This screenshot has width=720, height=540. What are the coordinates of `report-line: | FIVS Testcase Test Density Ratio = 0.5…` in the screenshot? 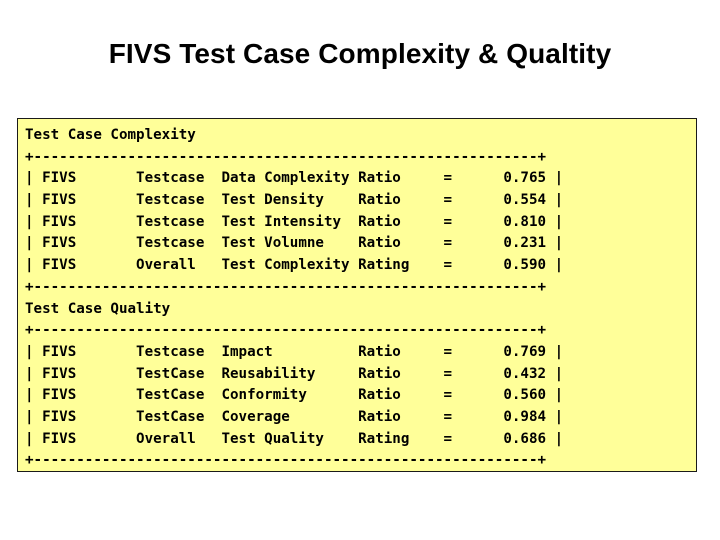 It's located at (294, 200).